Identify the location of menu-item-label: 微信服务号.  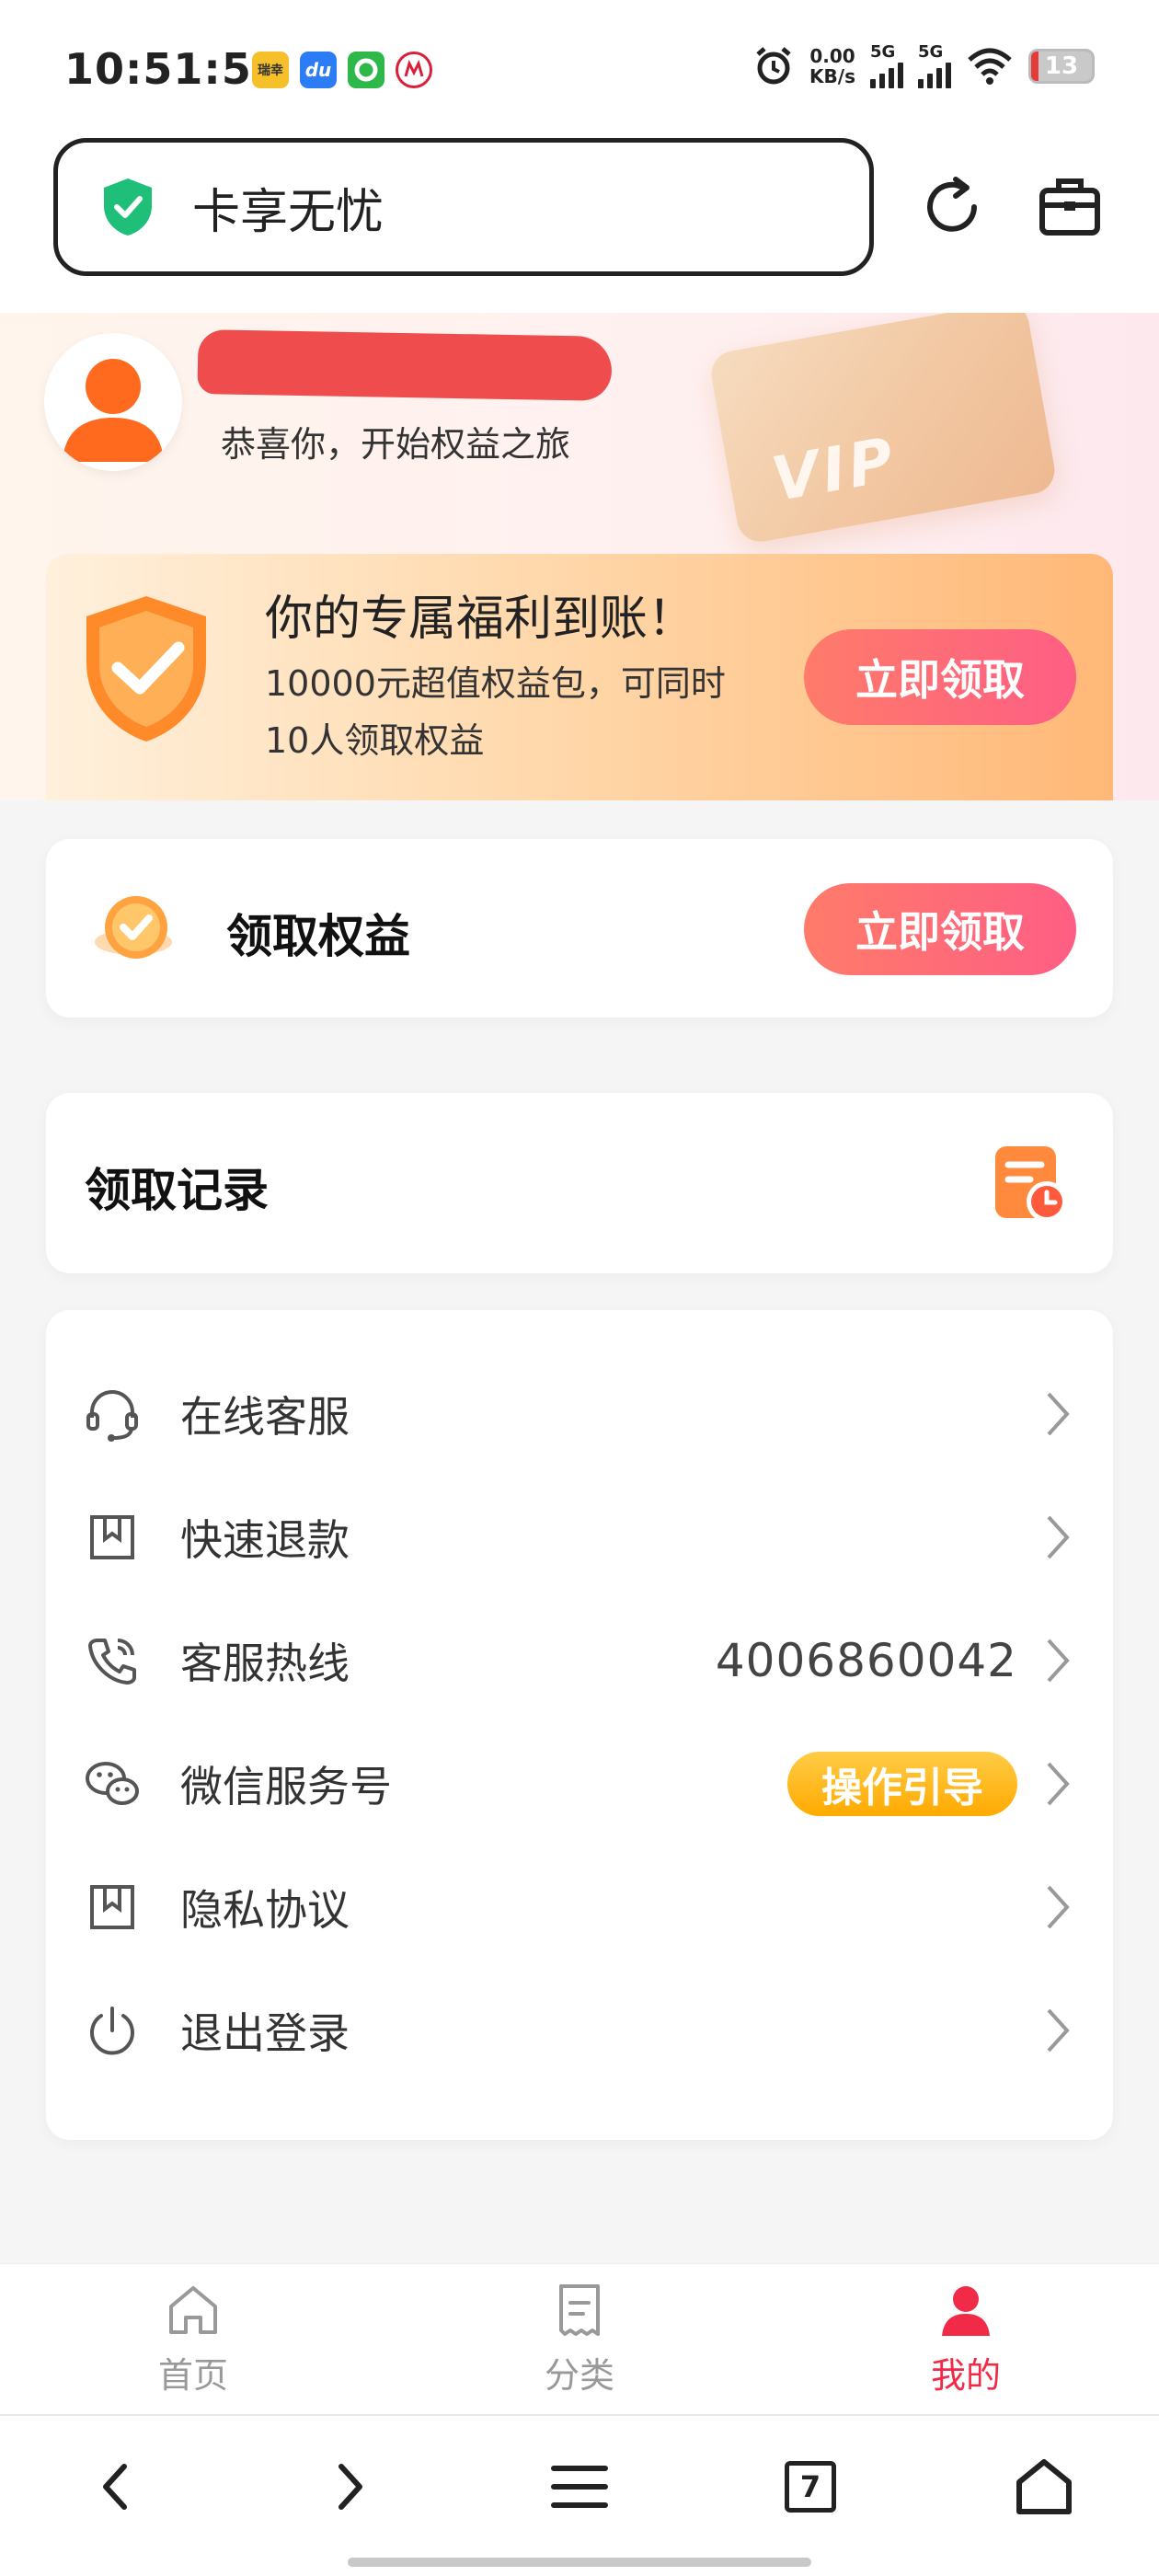
(286, 1786).